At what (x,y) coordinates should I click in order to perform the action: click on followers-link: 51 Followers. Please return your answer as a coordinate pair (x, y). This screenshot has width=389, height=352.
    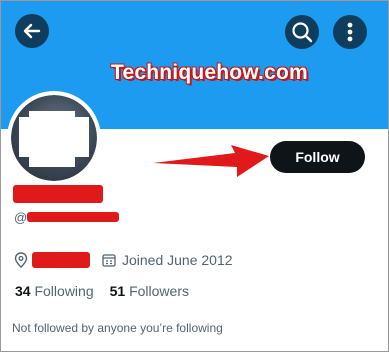
    Looking at the image, I should click on (149, 291).